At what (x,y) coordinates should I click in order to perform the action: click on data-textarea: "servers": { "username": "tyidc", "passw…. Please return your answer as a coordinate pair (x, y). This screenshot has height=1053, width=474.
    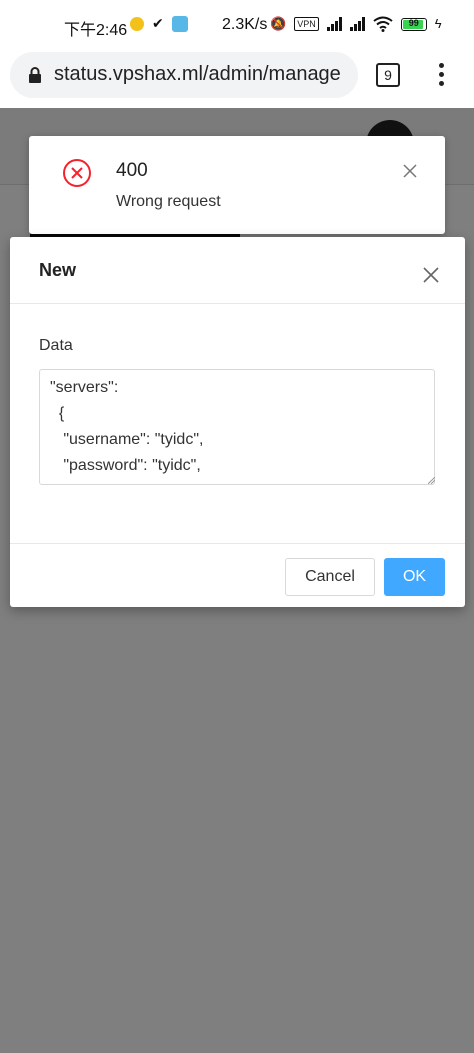
    Looking at the image, I should click on (237, 427).